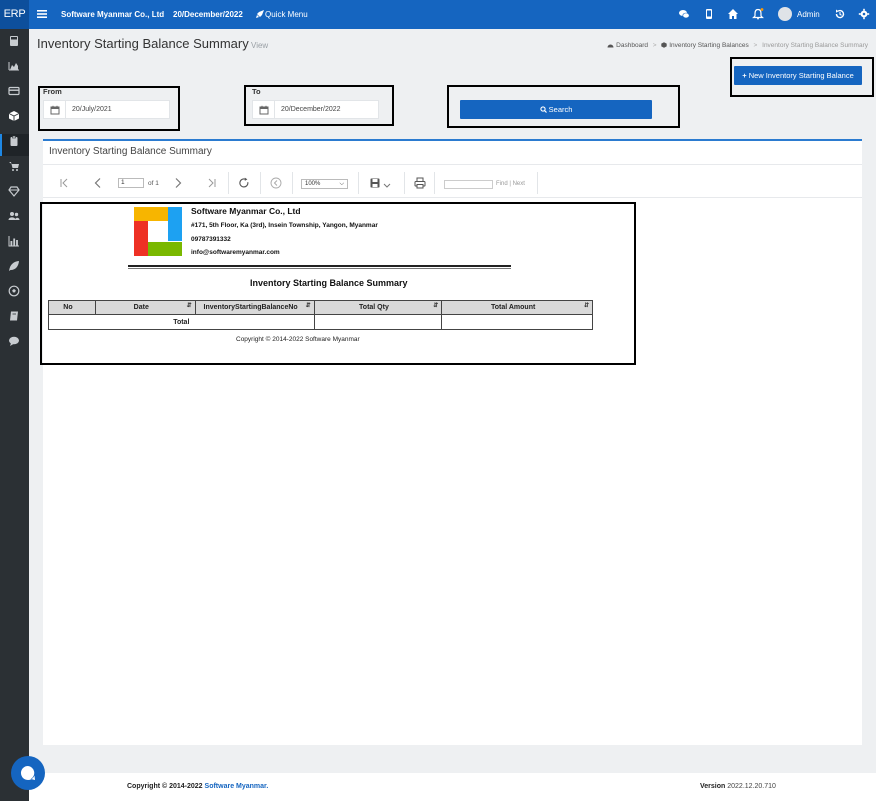 The image size is (876, 801). What do you see at coordinates (244, 183) in the screenshot?
I see `refresh-icon` at bounding box center [244, 183].